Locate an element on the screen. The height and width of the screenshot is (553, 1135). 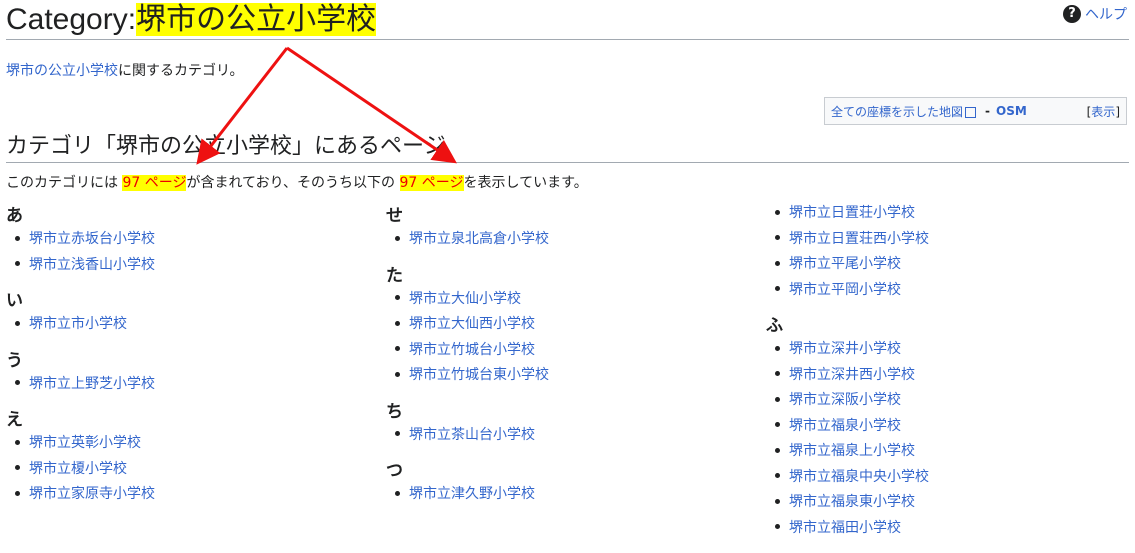
show-toggle-label: 表示 is located at coordinates (1103, 112).